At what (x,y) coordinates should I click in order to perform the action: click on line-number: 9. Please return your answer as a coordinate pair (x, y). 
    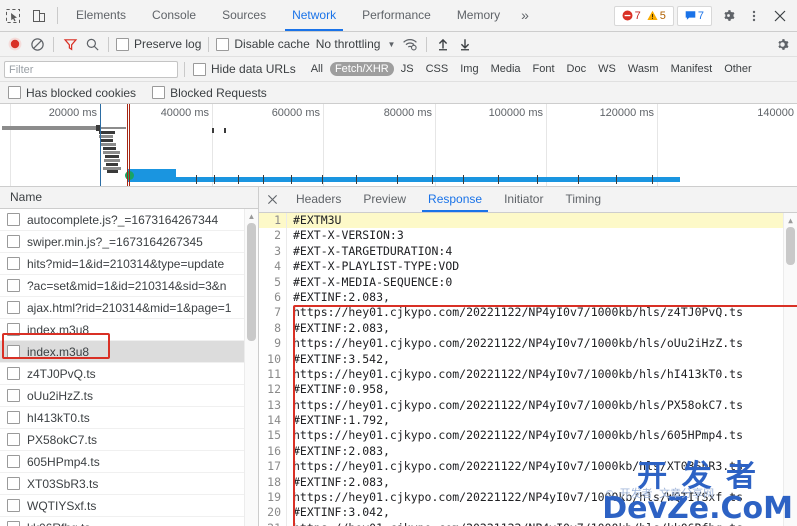
    Looking at the image, I should click on (273, 344).